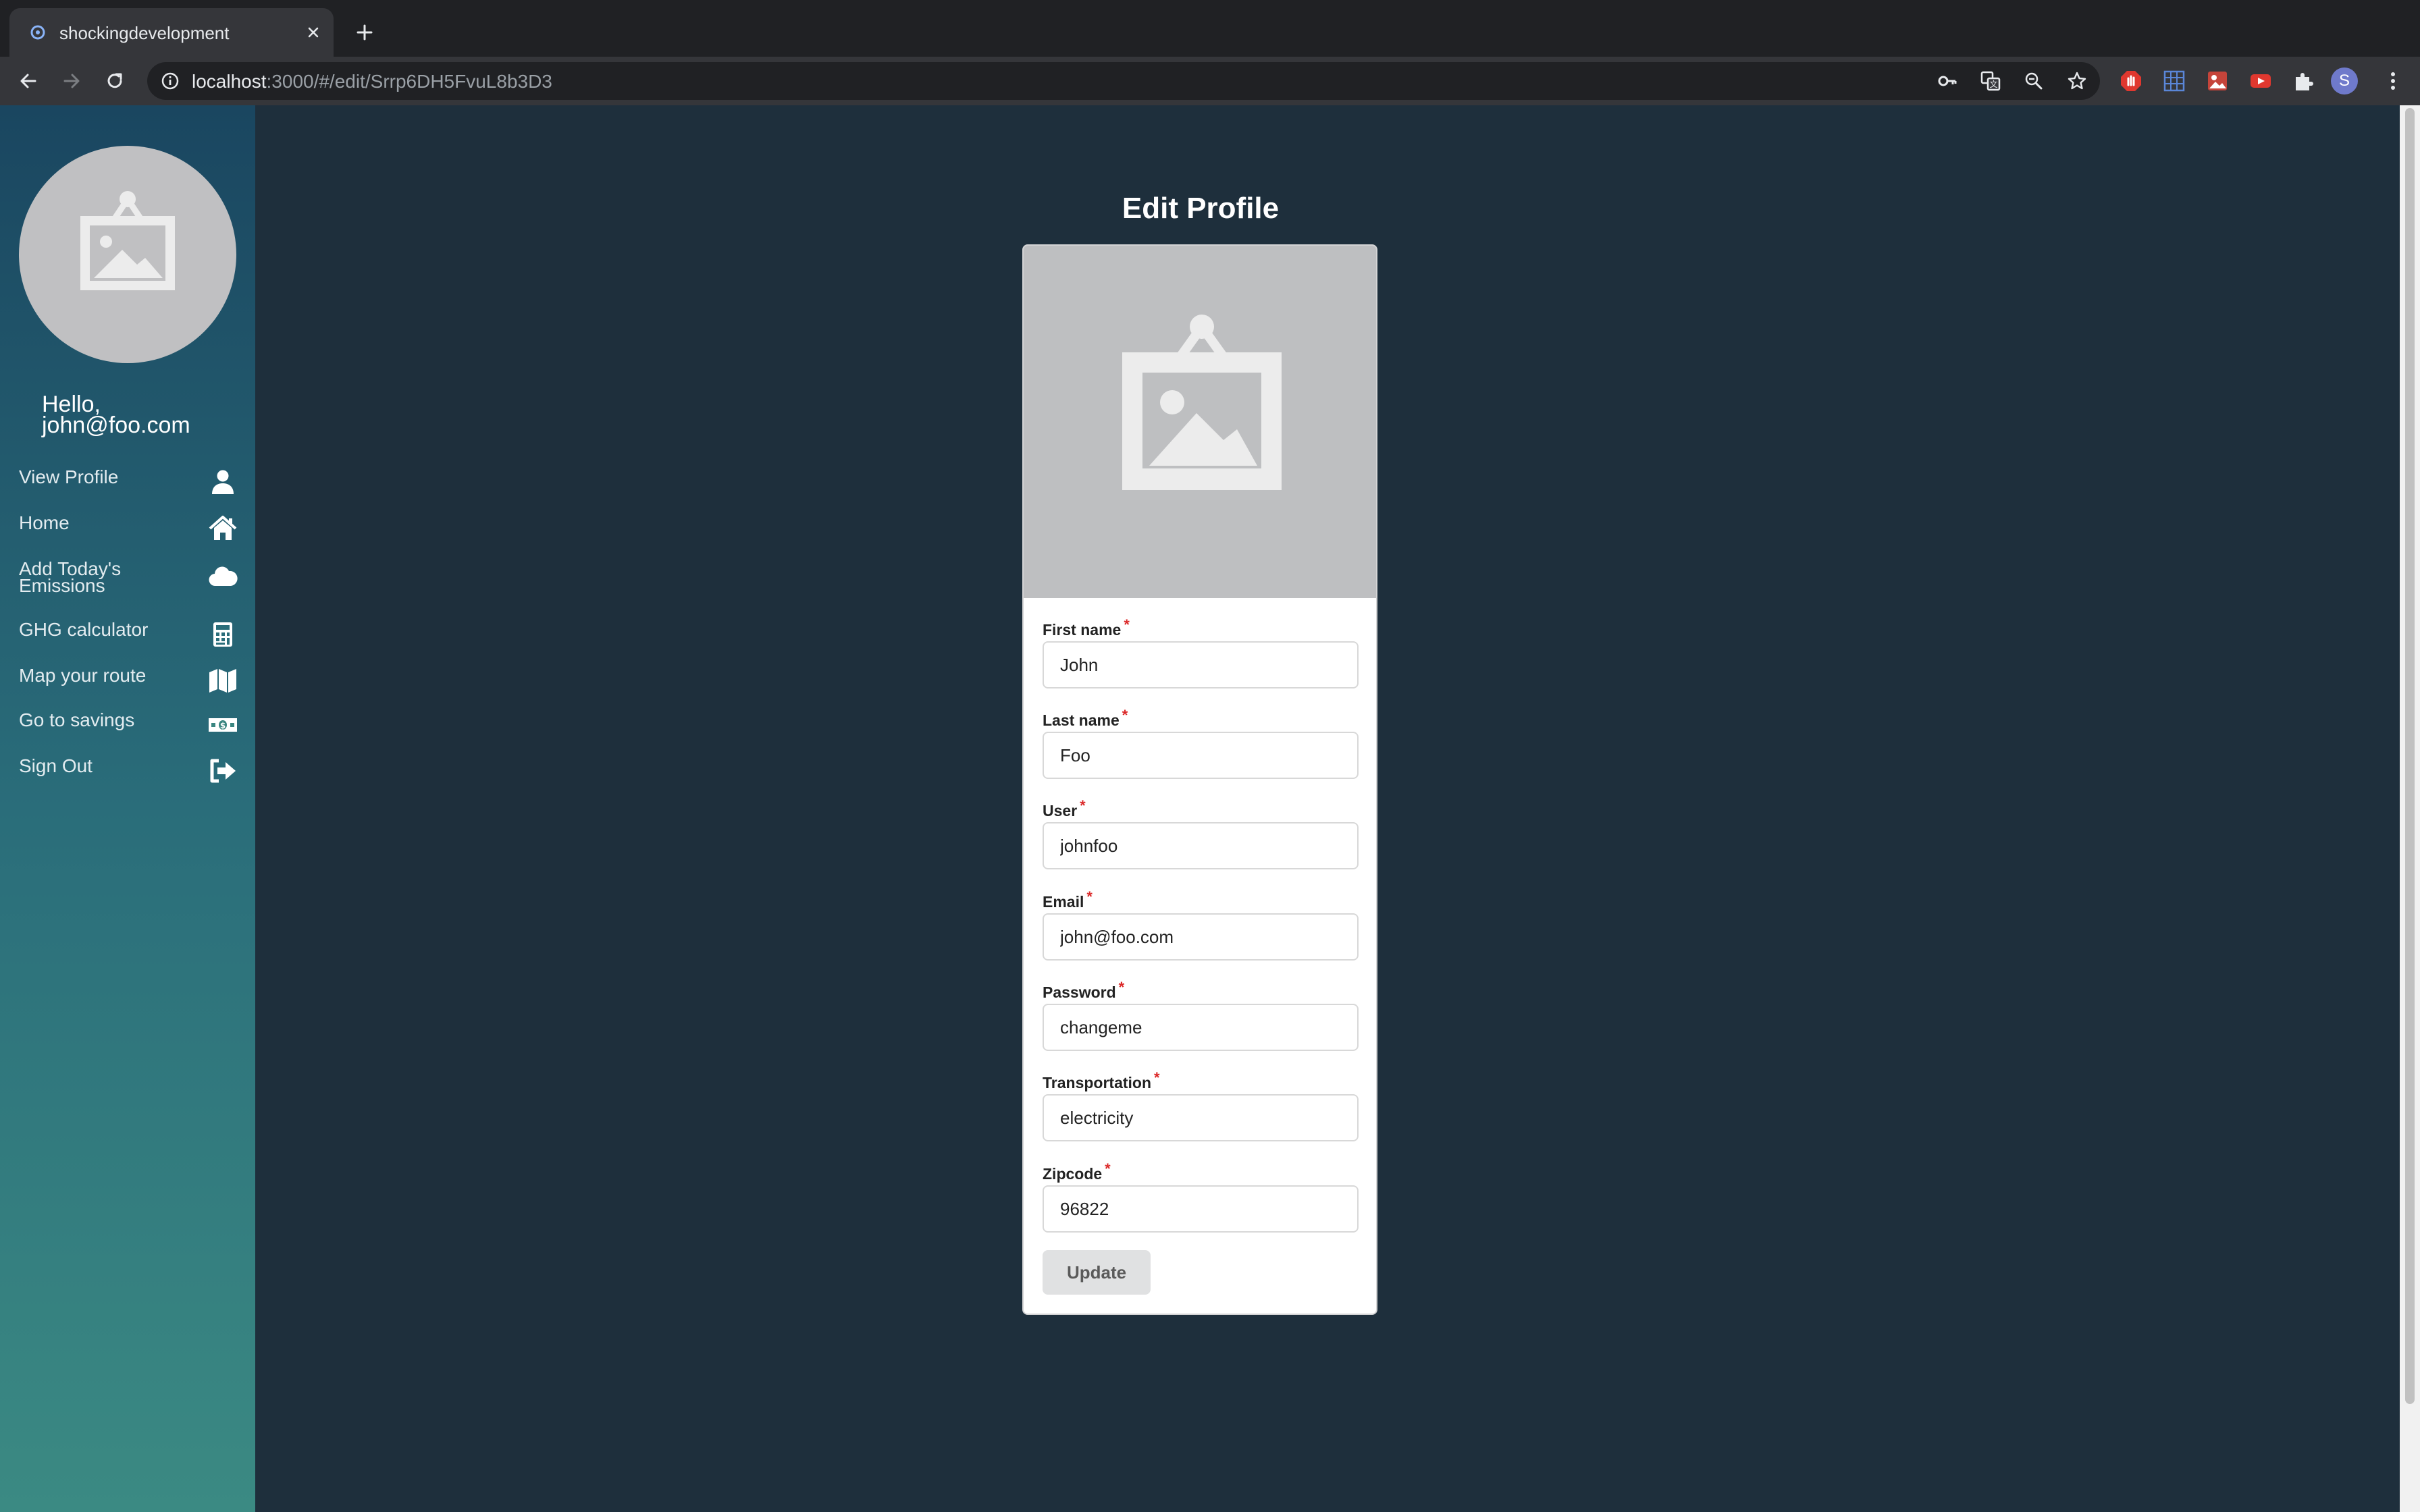  What do you see at coordinates (2077, 81) in the screenshot?
I see `bookmark-star-icon` at bounding box center [2077, 81].